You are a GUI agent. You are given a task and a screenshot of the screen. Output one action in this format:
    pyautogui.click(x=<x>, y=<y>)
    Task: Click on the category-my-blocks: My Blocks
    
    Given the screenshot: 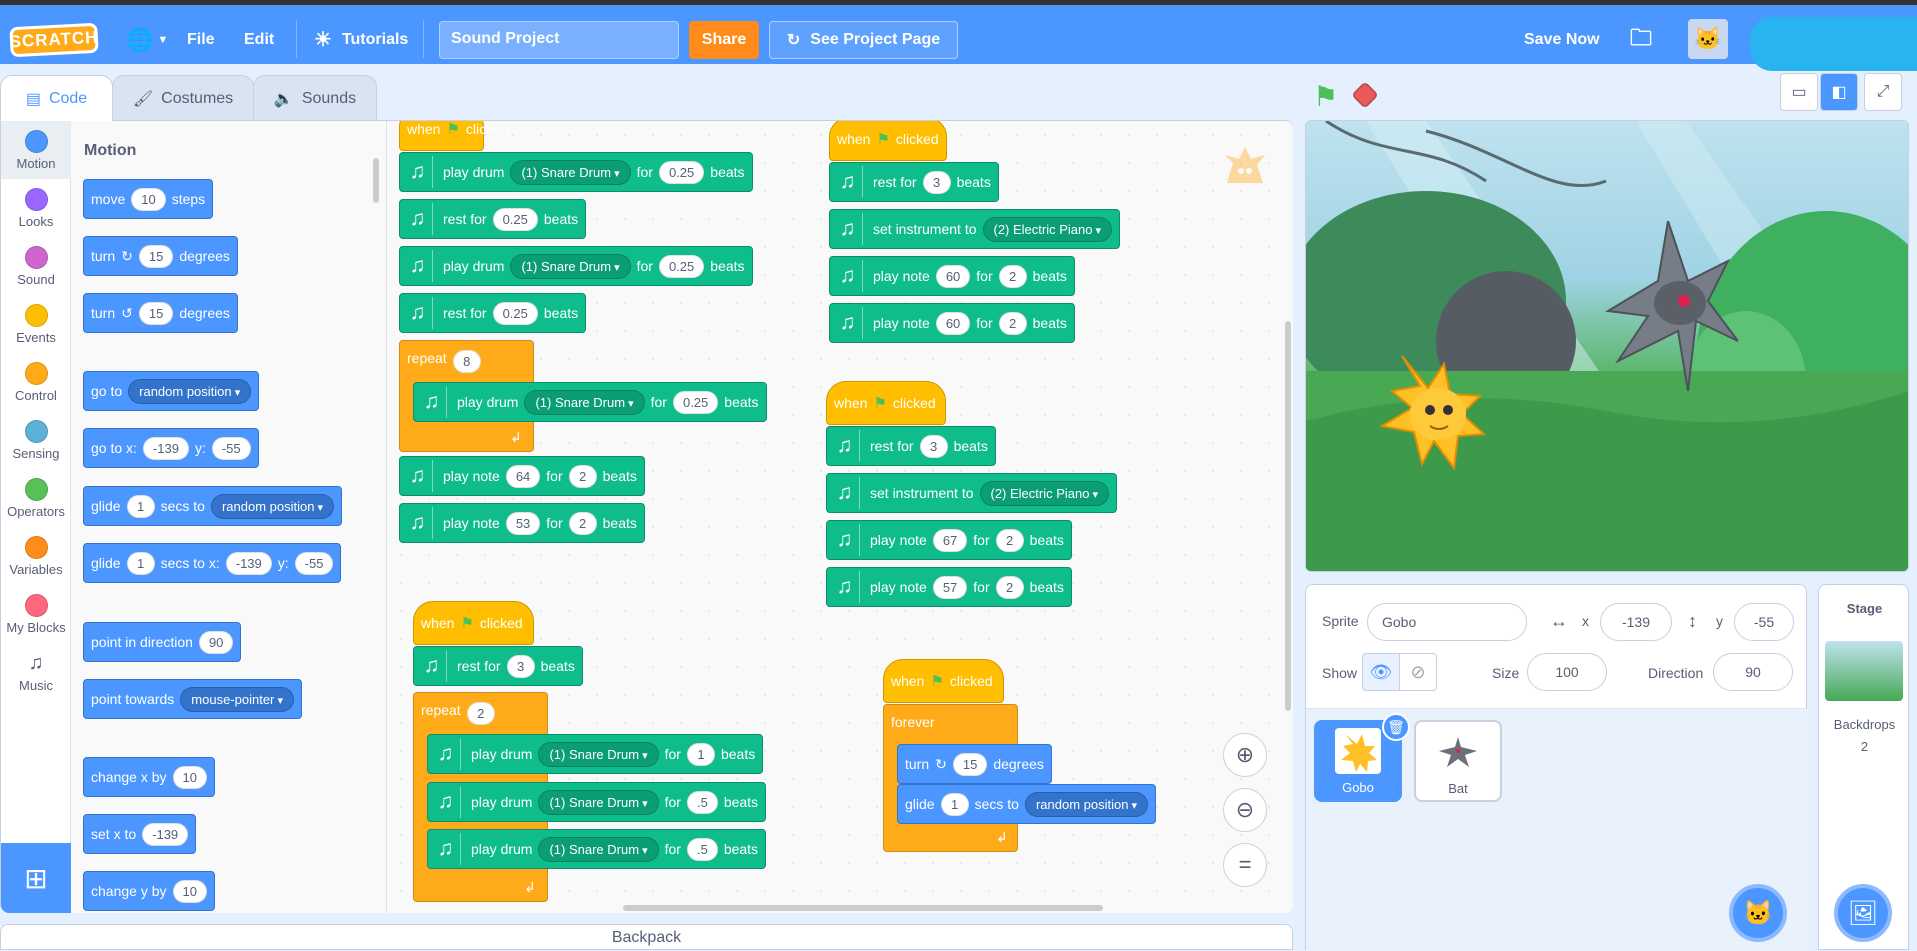 What is the action you would take?
    pyautogui.click(x=36, y=614)
    